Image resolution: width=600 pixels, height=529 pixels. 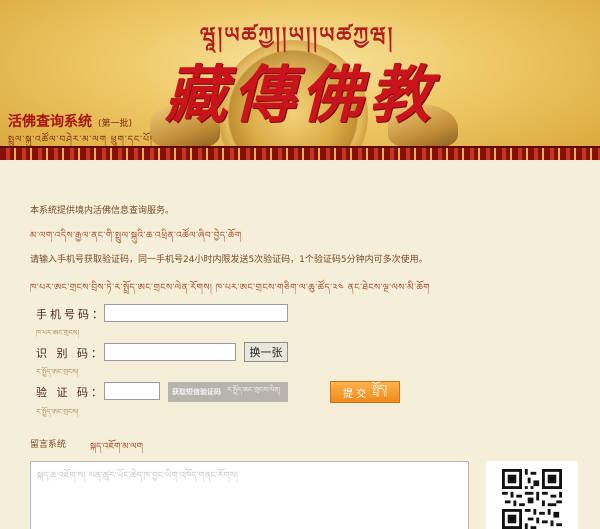 I want to click on banner-border, so click(x=300, y=153).